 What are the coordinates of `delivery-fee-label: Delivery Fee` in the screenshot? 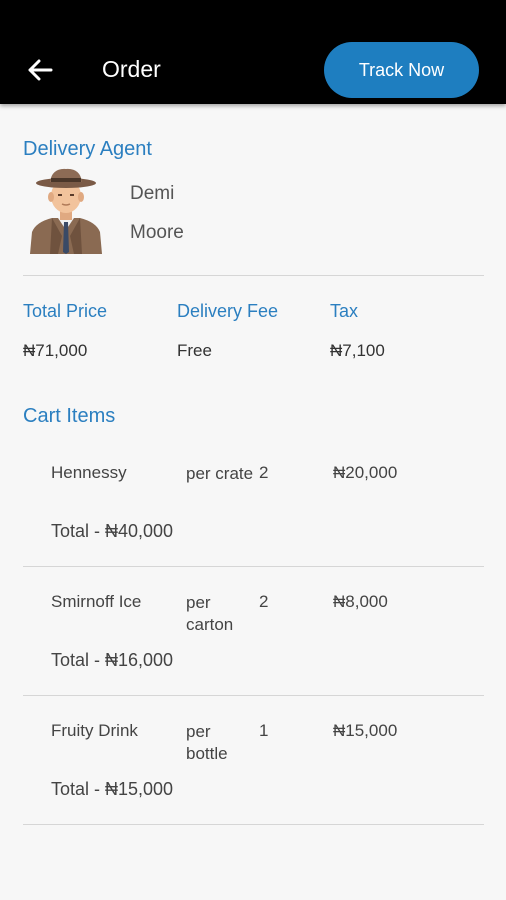 It's located at (228, 311).